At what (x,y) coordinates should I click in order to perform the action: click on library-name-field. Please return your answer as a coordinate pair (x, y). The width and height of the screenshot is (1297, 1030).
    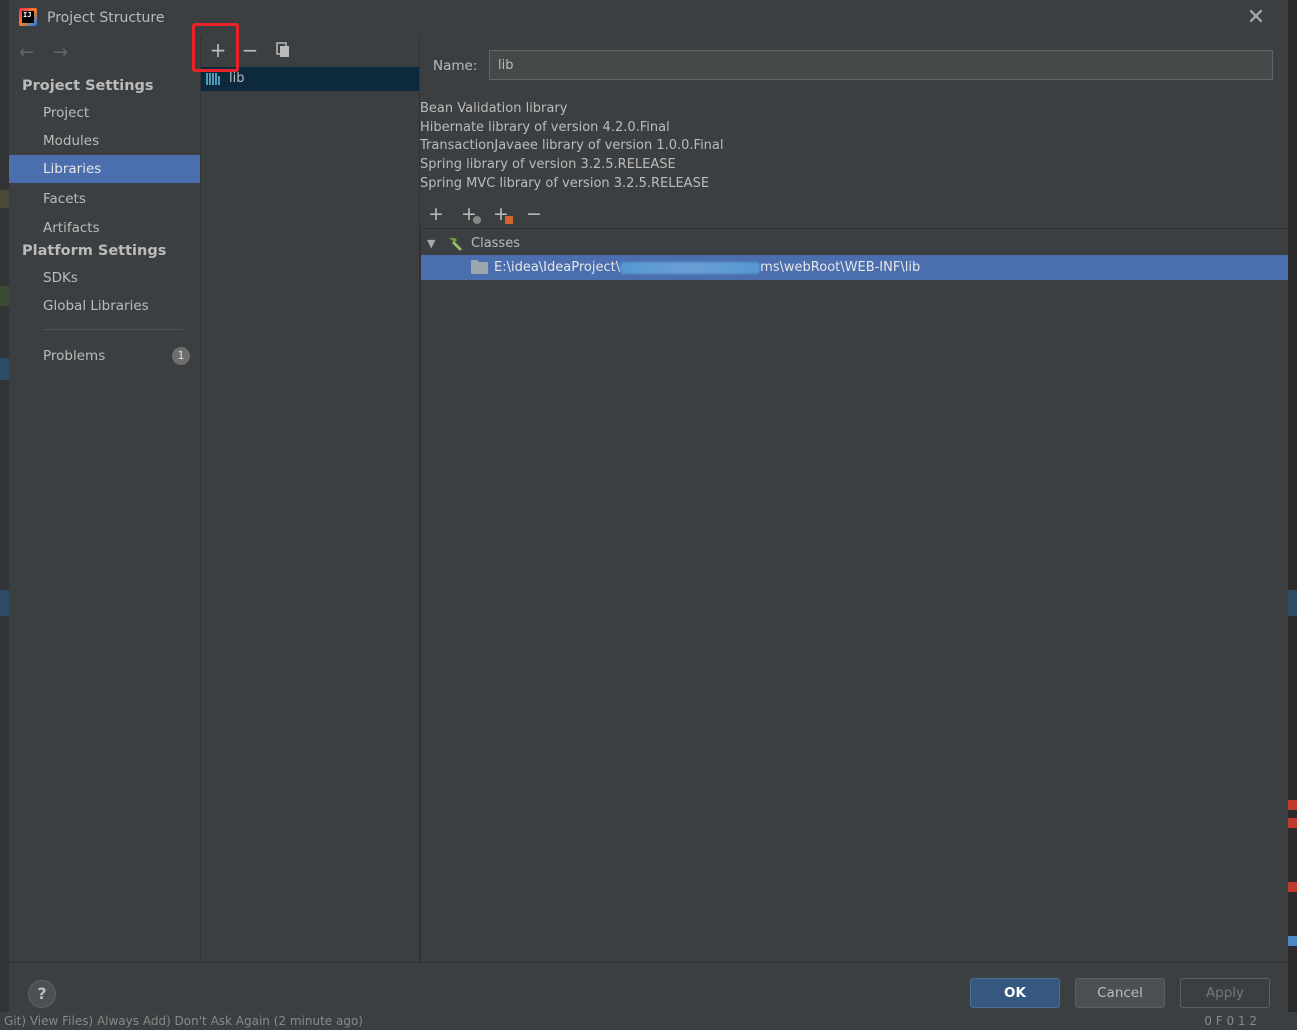
    Looking at the image, I should click on (881, 65).